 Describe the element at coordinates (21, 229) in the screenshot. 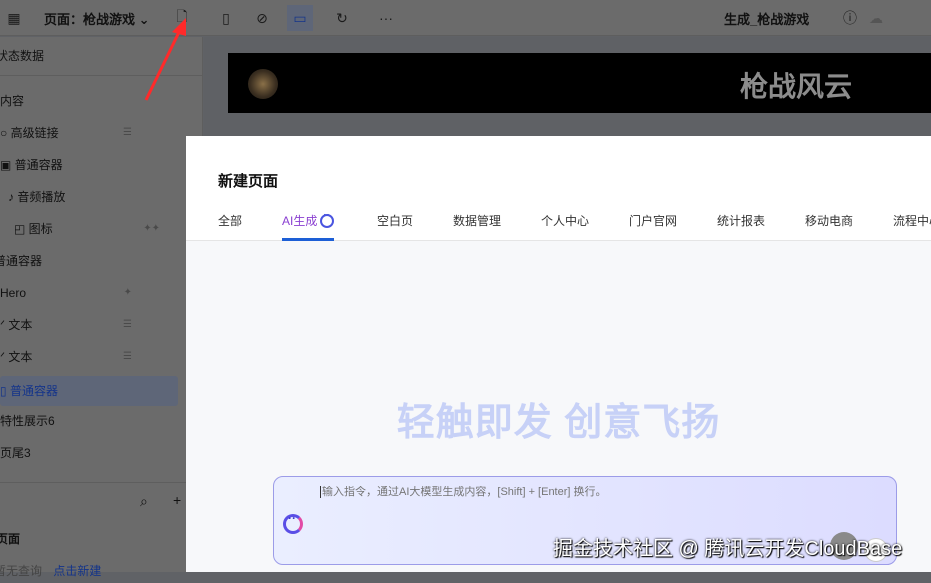

I see `shape-icon: ◰` at that location.